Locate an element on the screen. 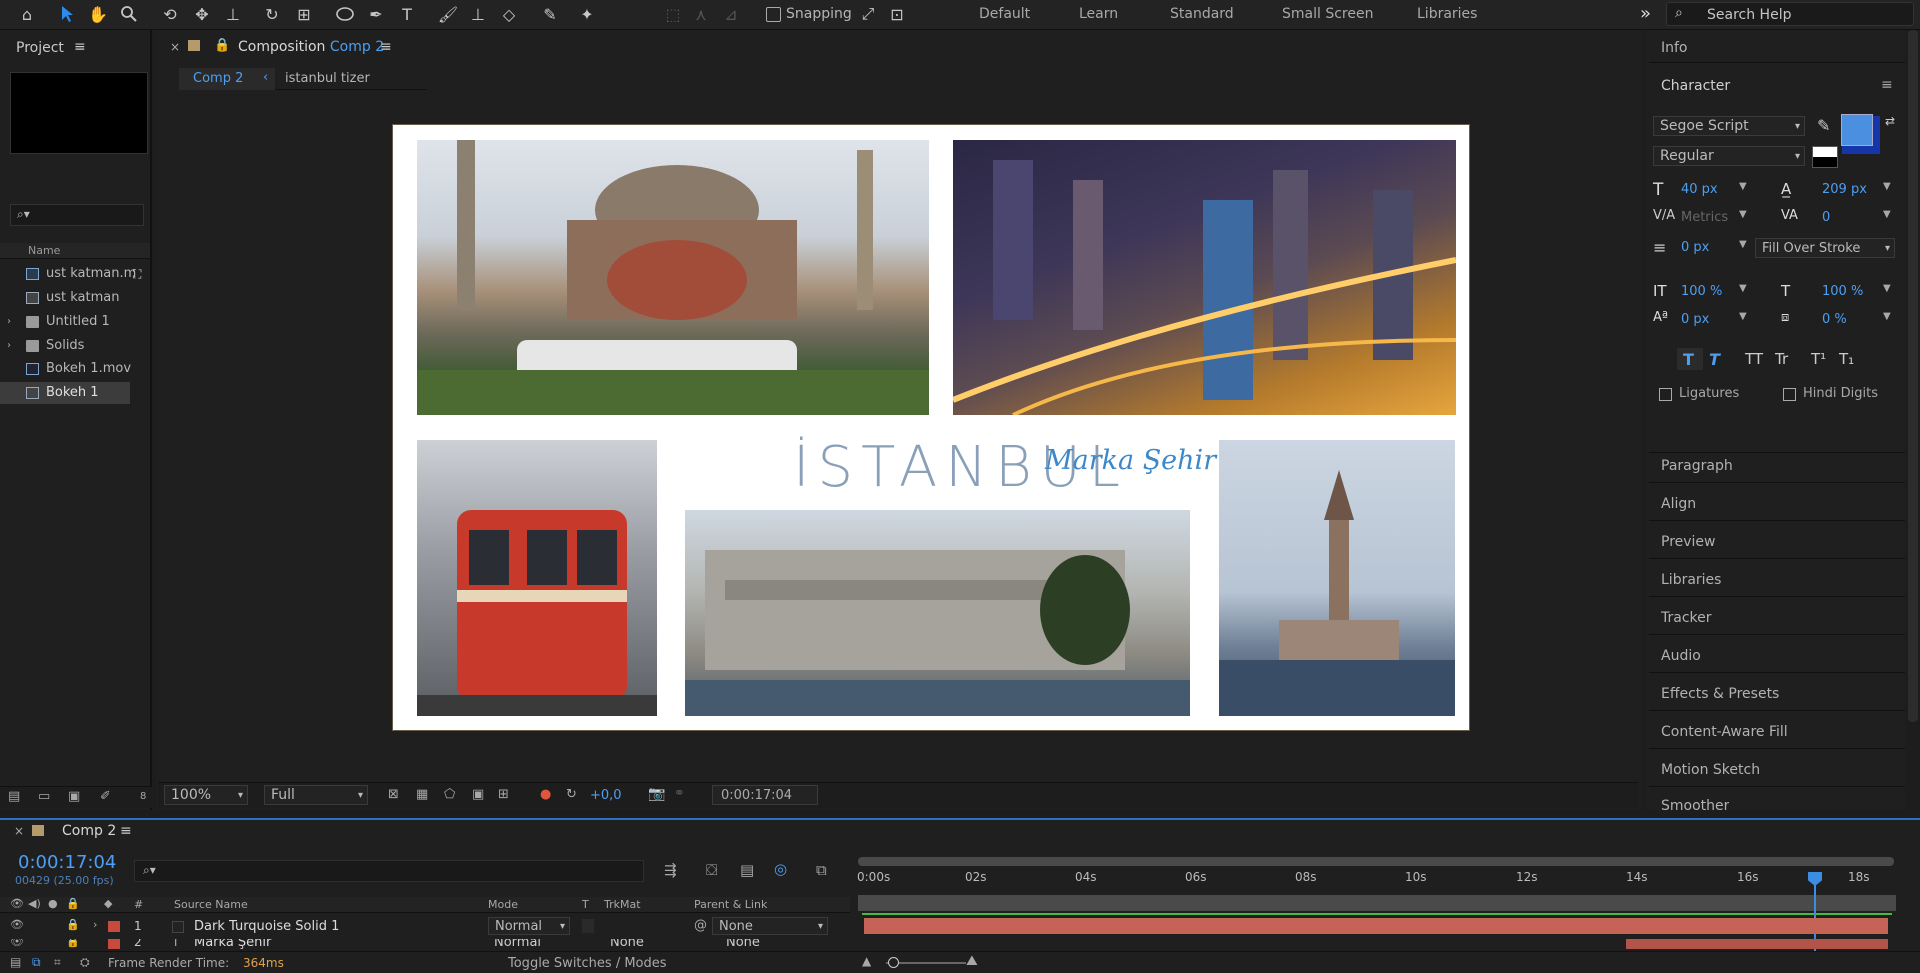  lock-toggle-icon: 🔒 is located at coordinates (73, 903).